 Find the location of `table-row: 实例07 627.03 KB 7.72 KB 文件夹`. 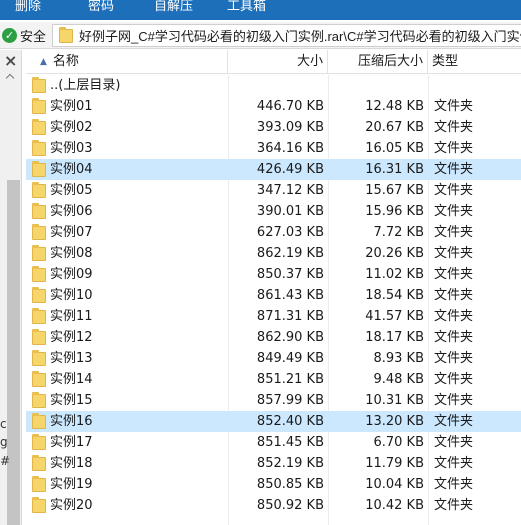

table-row: 实例07 627.03 KB 7.72 KB 文件夹 is located at coordinates (273, 232).